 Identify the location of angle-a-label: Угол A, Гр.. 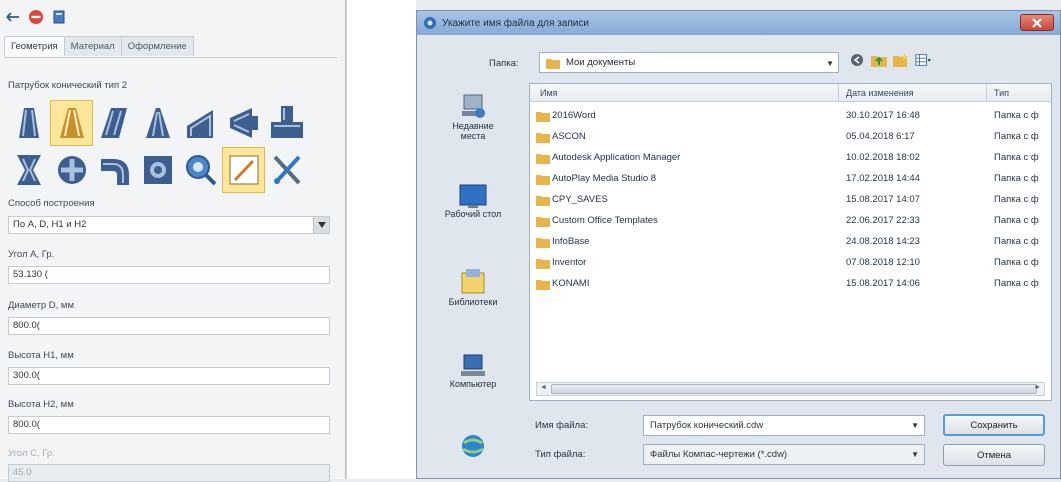
(31, 254).